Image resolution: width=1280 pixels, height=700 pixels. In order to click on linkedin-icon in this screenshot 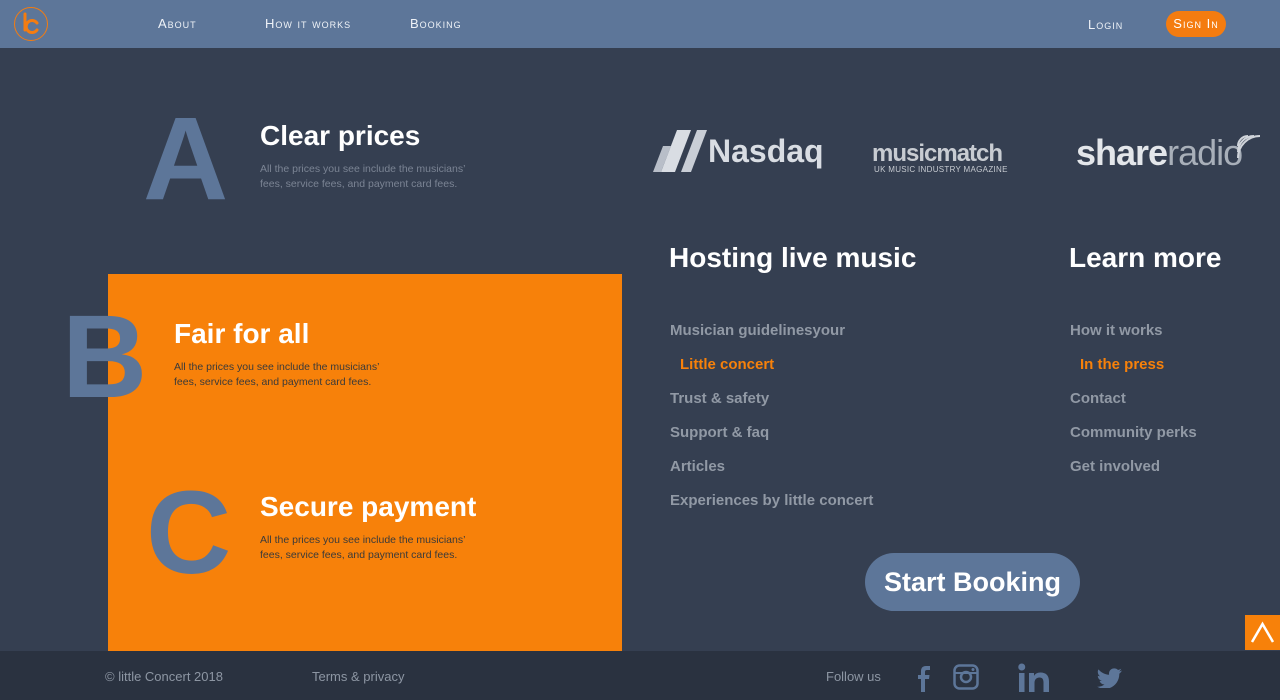, I will do `click(1034, 678)`.